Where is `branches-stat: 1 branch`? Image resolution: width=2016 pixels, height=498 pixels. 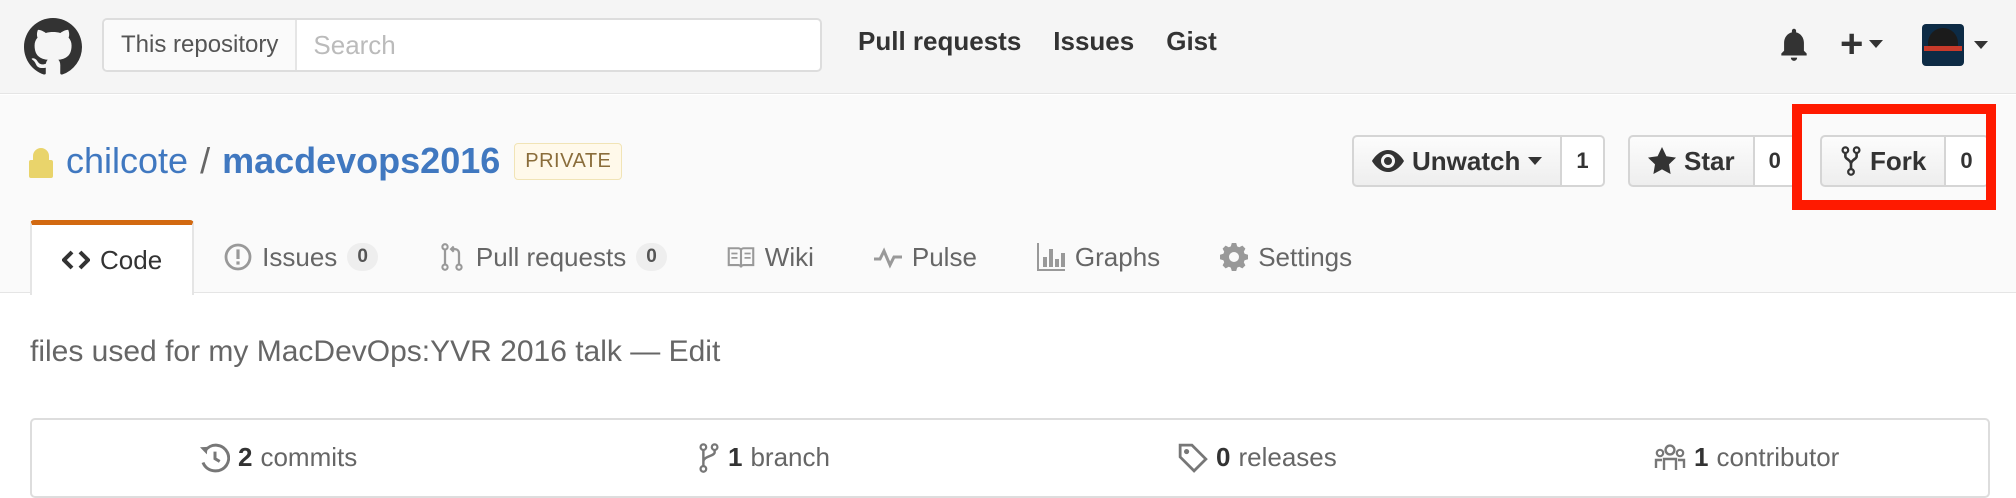
branches-stat: 1 branch is located at coordinates (764, 457).